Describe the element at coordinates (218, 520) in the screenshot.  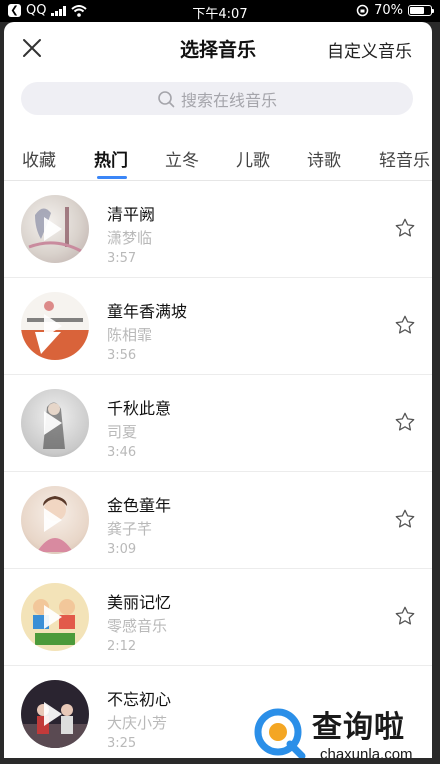
I see `song-row: 金色童年 龚子芊 3:09` at that location.